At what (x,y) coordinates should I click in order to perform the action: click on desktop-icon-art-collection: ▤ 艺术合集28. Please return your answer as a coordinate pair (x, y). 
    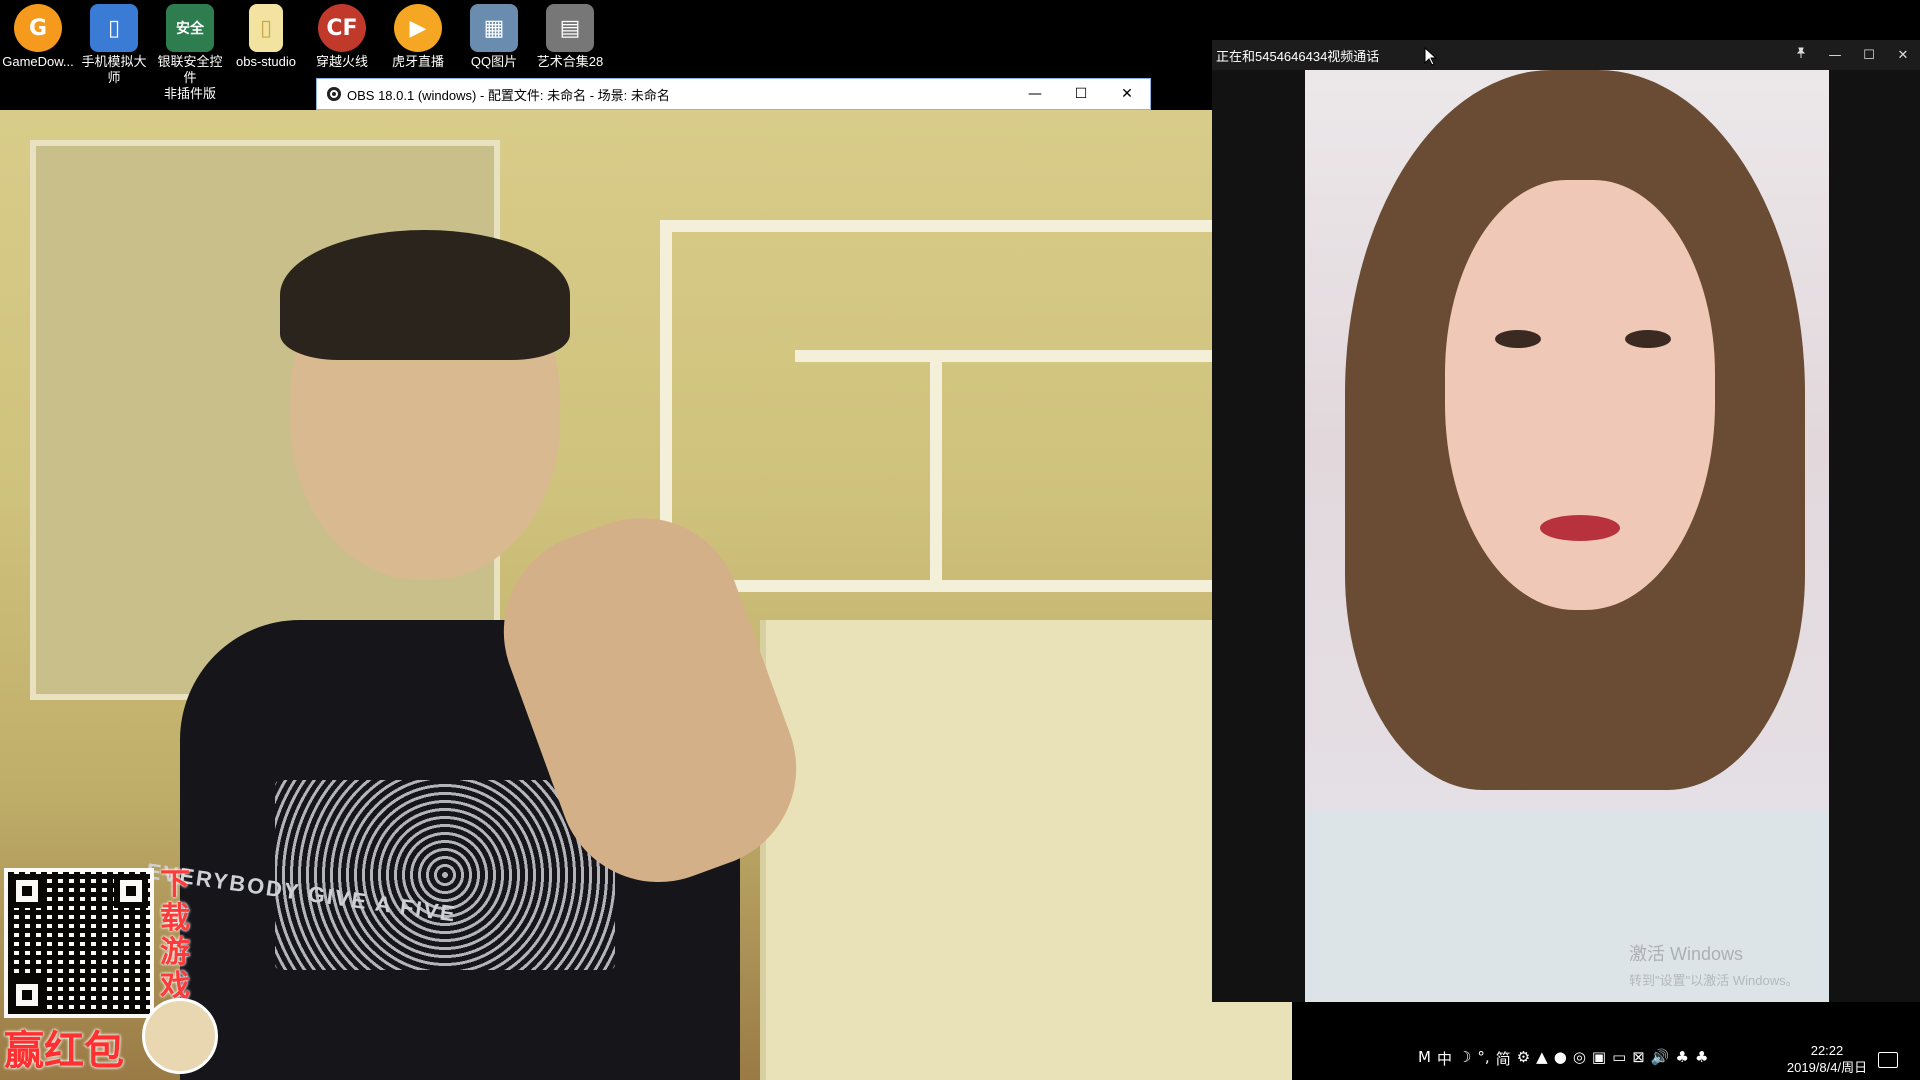
    Looking at the image, I should click on (570, 37).